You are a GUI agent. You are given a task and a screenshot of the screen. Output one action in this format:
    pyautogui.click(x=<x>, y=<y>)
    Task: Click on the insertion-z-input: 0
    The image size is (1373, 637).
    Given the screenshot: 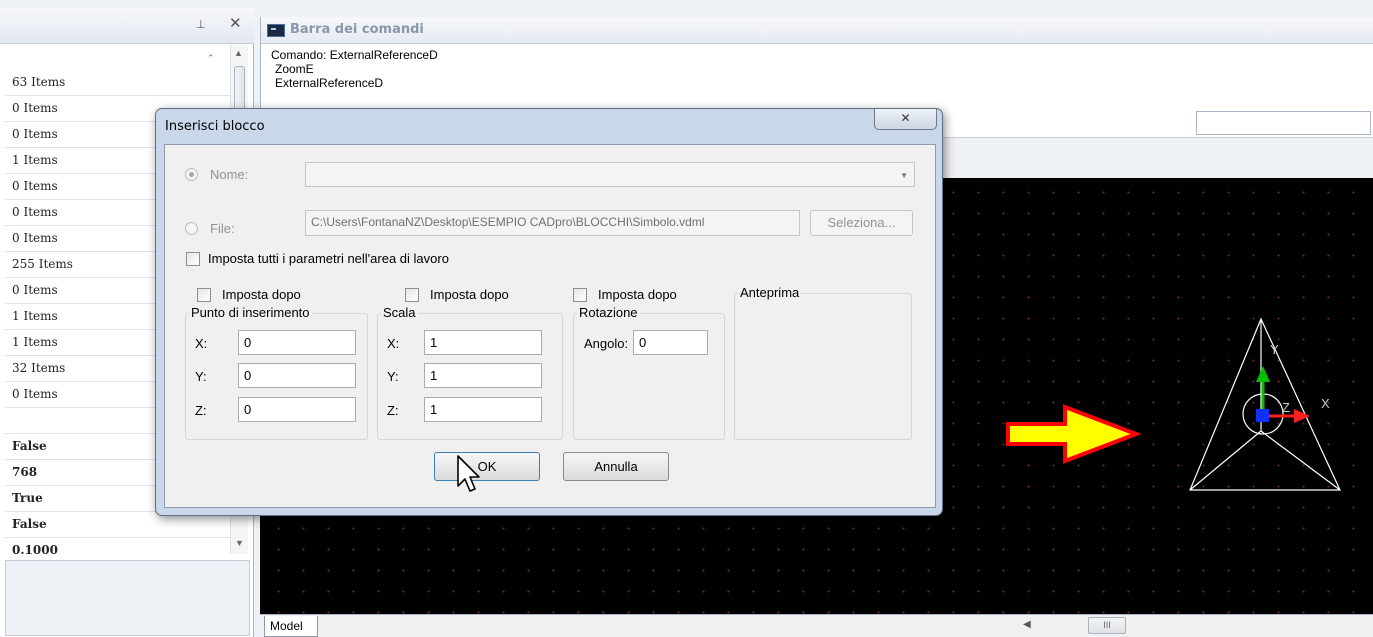 What is the action you would take?
    pyautogui.click(x=297, y=409)
    